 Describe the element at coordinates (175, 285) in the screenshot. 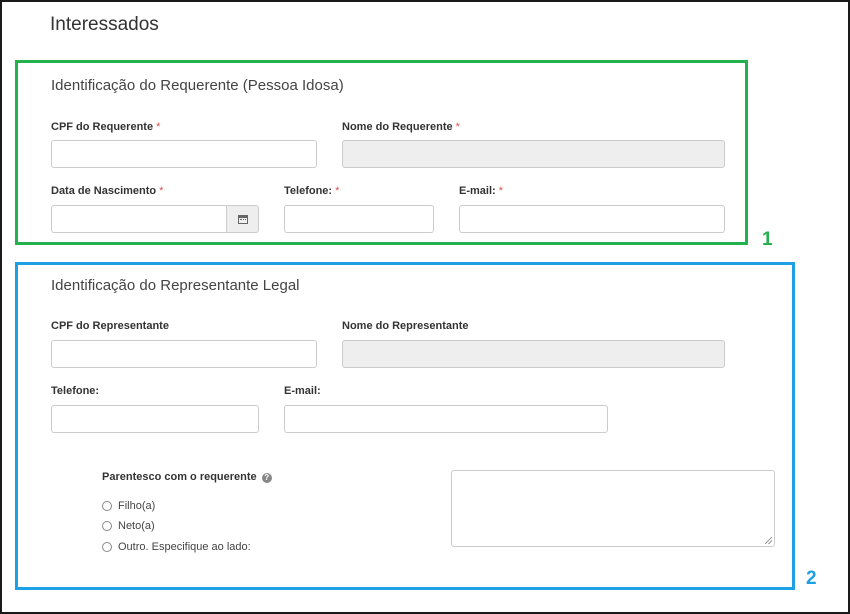

I see `representante-section-title: Identificação do Representante Legal` at that location.